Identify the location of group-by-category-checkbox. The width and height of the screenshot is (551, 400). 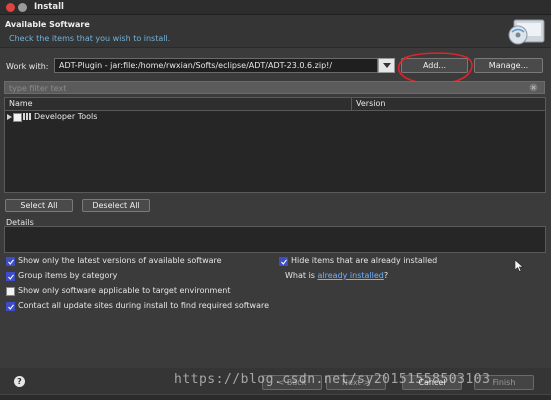
(10, 276).